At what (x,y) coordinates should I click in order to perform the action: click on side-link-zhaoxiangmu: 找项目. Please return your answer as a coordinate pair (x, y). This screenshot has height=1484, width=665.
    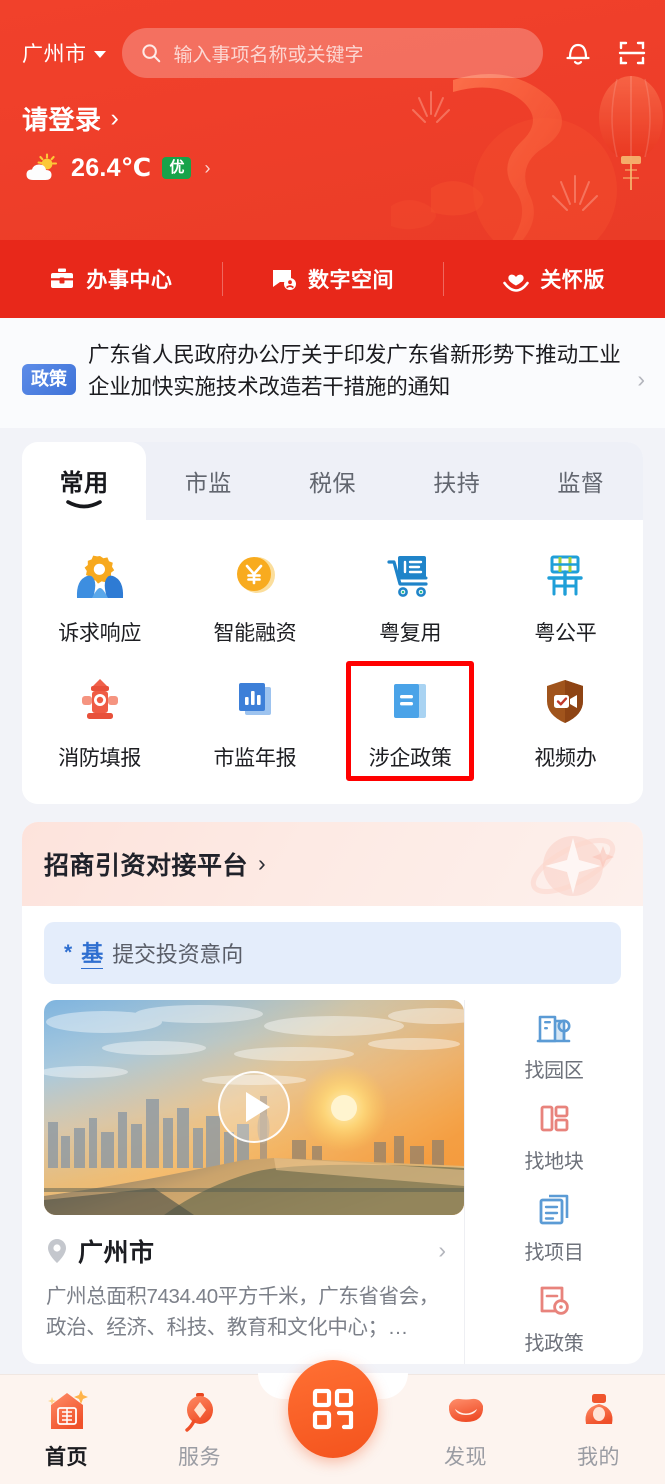
    Looking at the image, I should click on (554, 1228).